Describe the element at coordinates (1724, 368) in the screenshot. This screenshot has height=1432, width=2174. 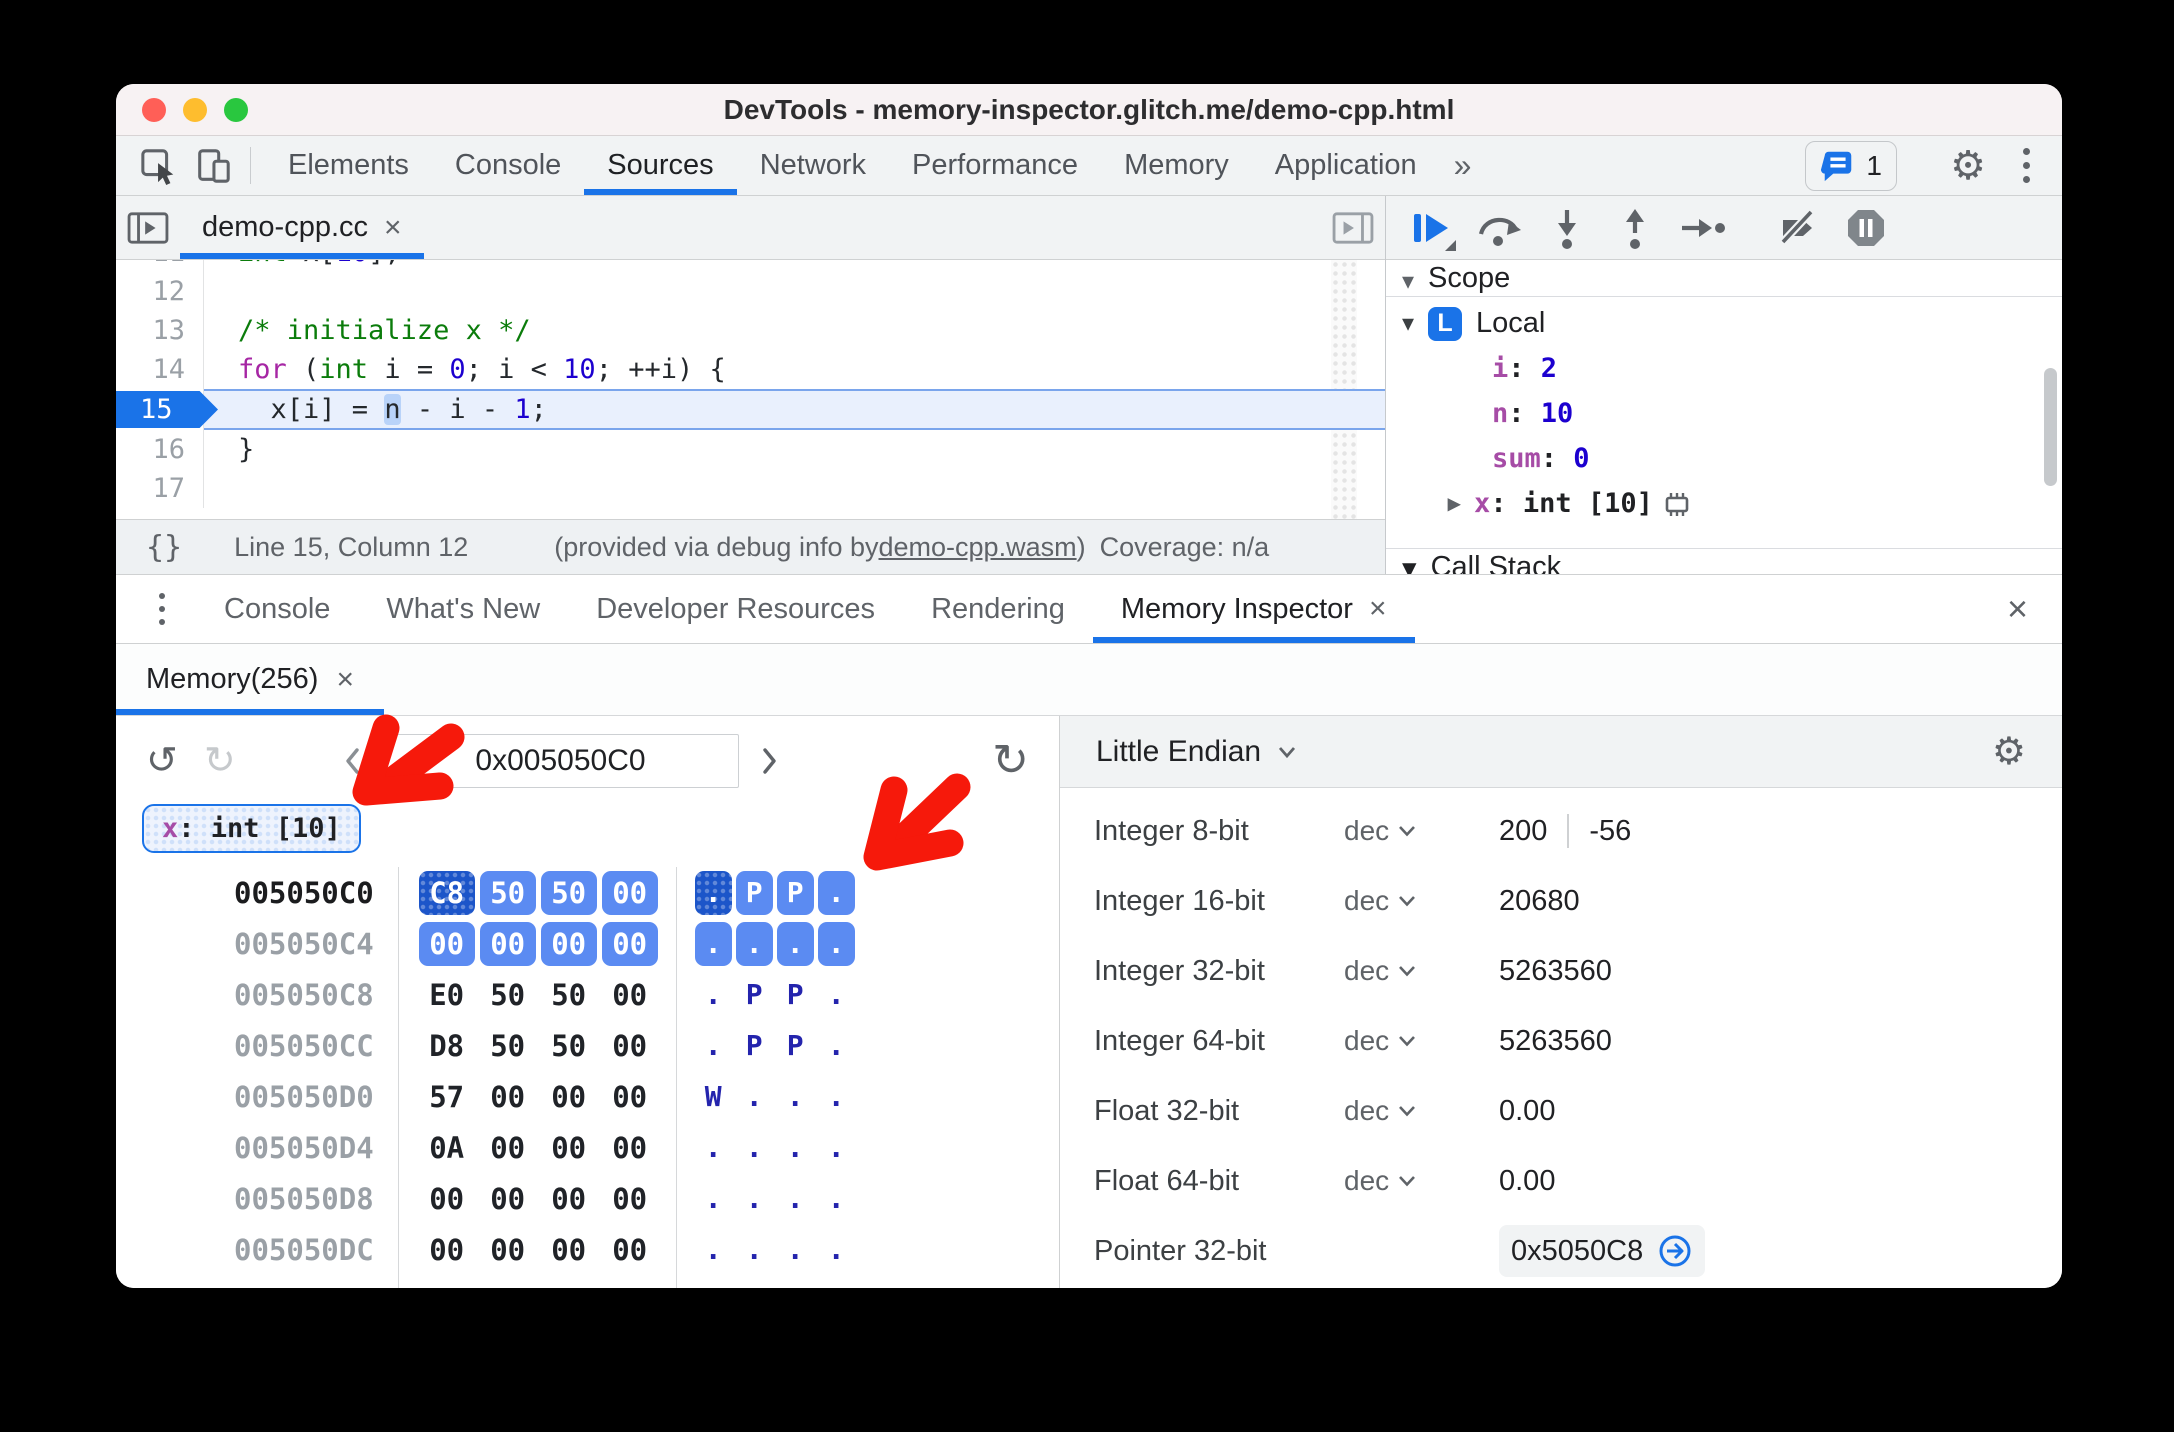
I see `scope-variable-i: i: 2` at that location.